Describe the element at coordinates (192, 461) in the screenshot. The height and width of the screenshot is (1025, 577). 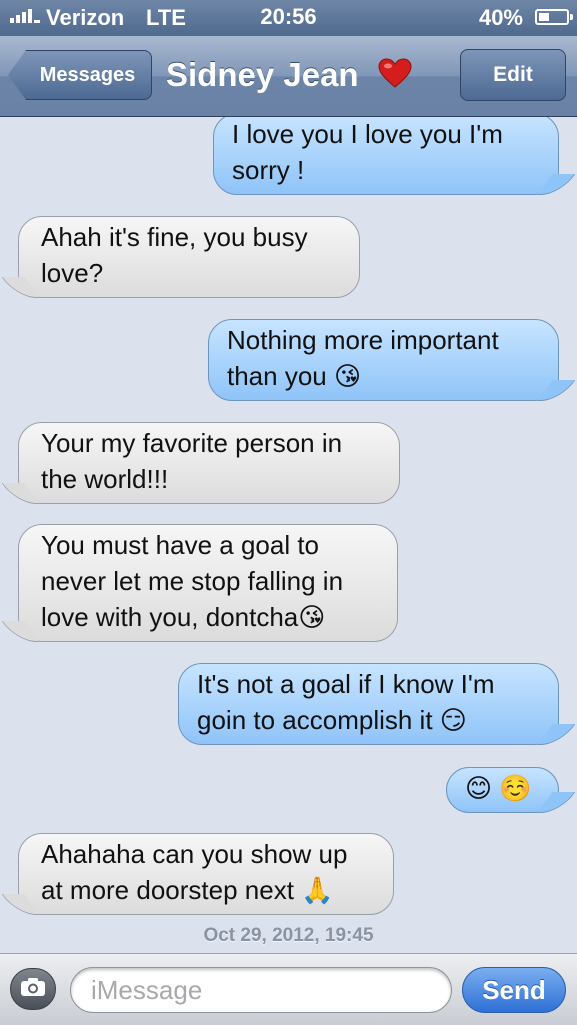
I see `message-text: Your my favorite person in the world!!!` at that location.